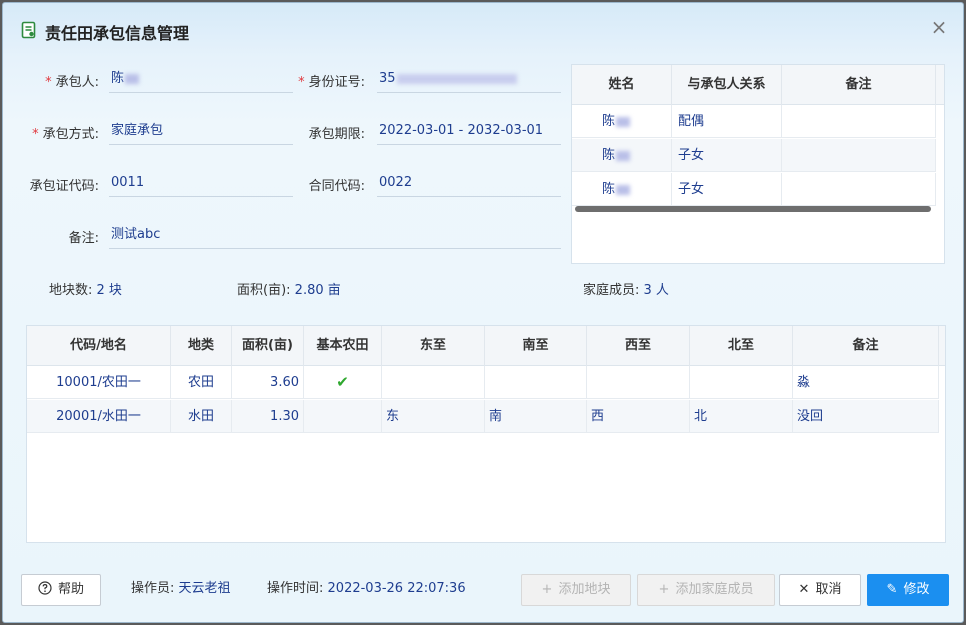  Describe the element at coordinates (908, 590) in the screenshot. I see `edit-button: ✎ 修改` at that location.